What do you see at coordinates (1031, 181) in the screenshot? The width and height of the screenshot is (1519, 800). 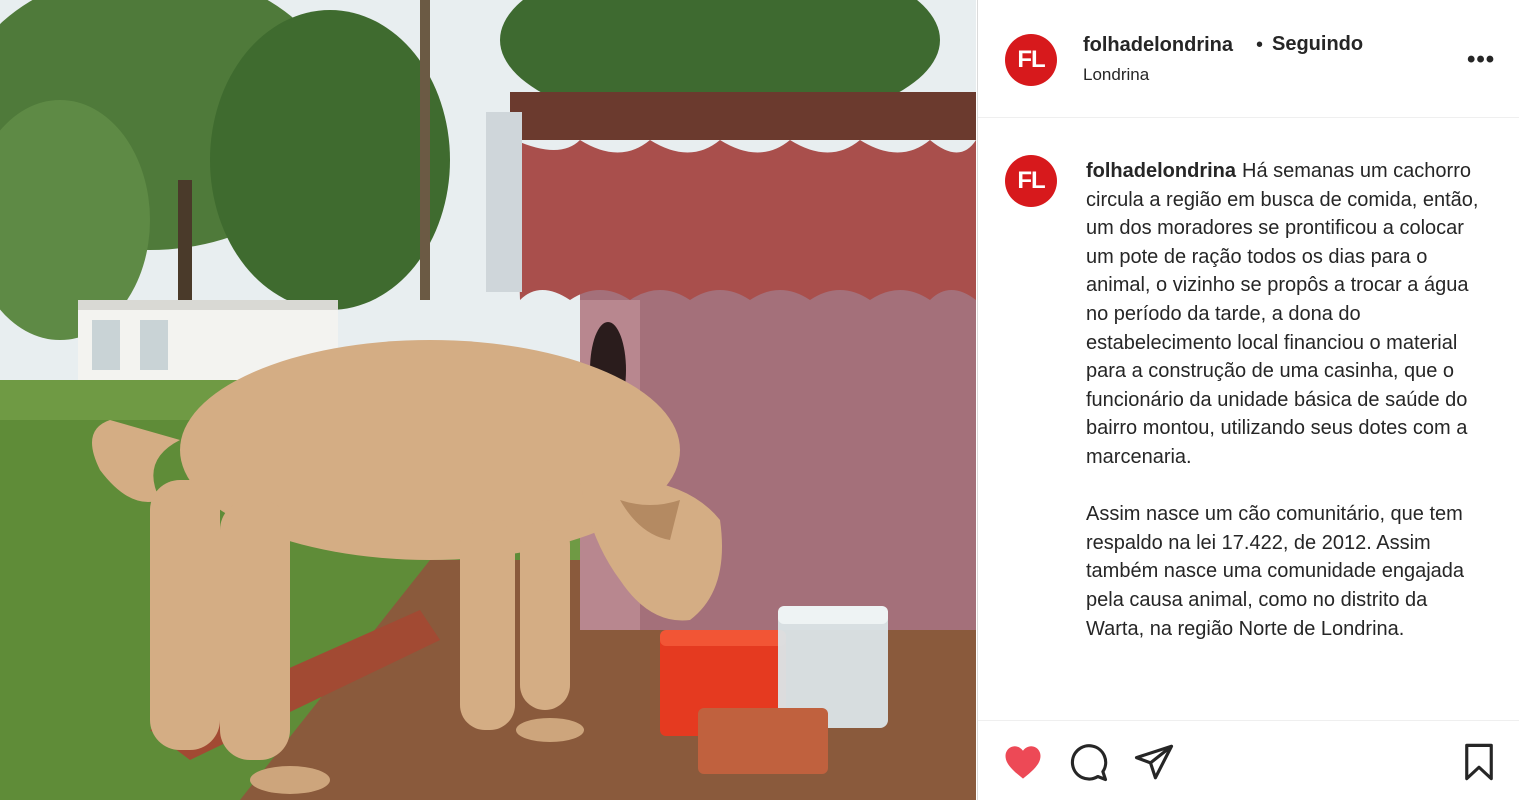 I see `caption-author-avatar: FL` at bounding box center [1031, 181].